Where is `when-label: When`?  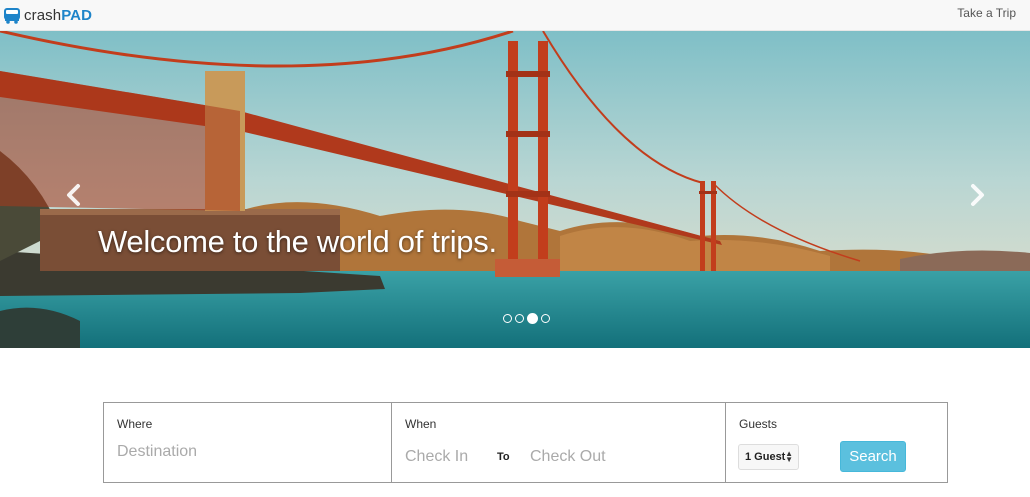
when-label: When is located at coordinates (421, 424).